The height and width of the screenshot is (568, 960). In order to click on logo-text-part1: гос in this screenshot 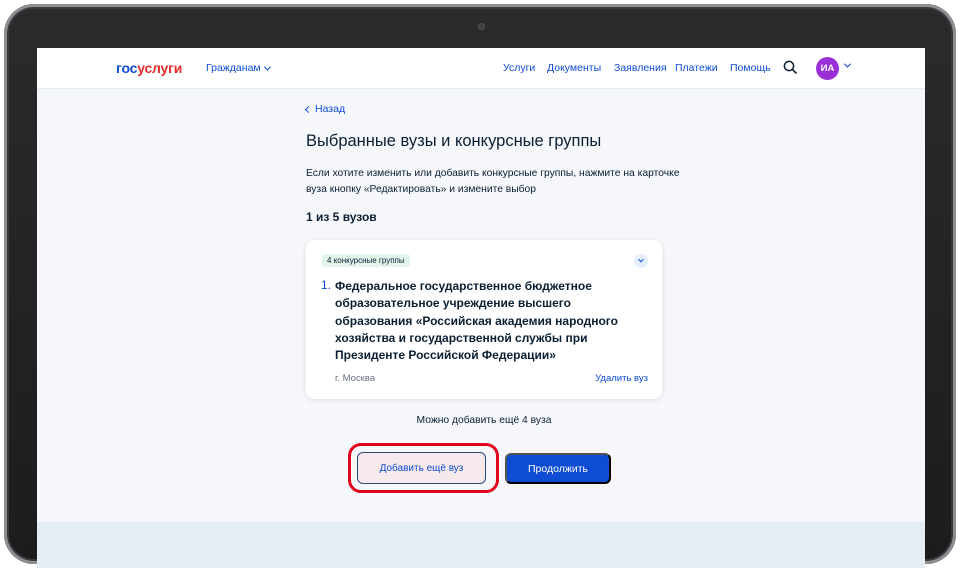, I will do `click(127, 68)`.